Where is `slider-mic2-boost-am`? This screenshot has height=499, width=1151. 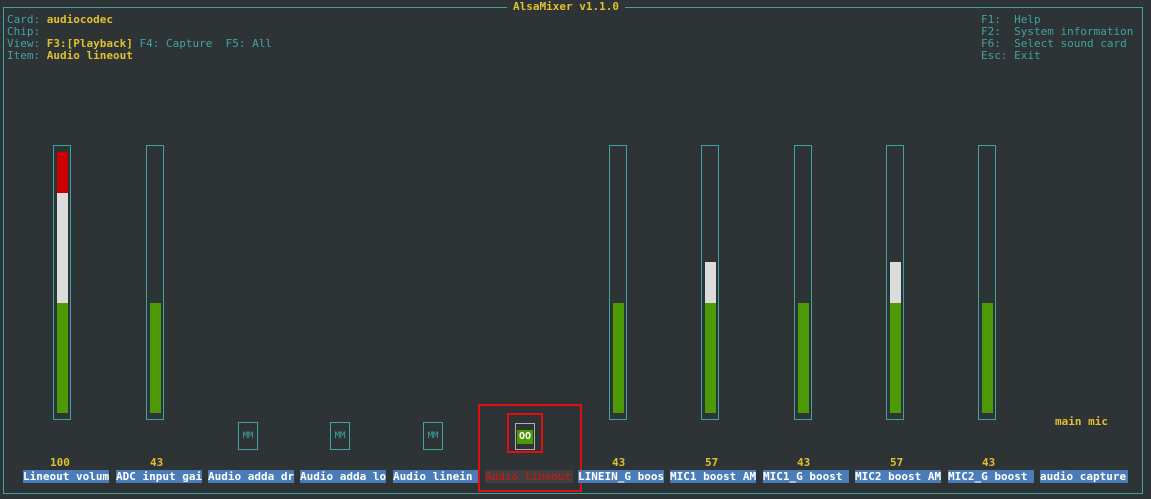
slider-mic2-boost-am is located at coordinates (895, 282).